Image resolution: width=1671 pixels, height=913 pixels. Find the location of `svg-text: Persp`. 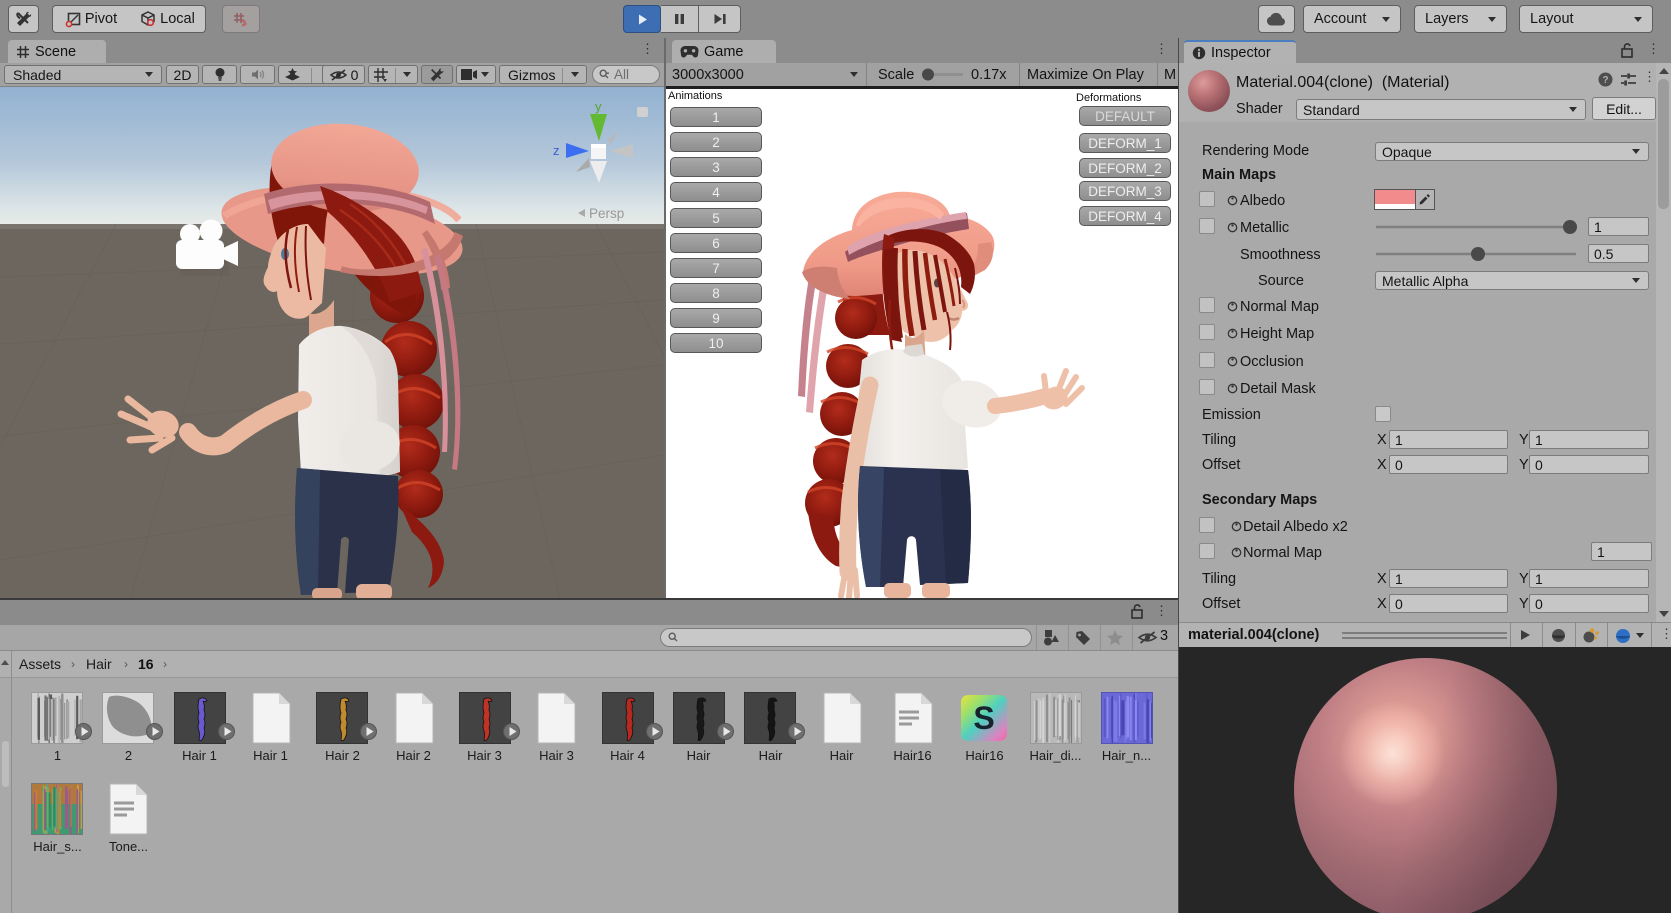

svg-text: Persp is located at coordinates (606, 213).